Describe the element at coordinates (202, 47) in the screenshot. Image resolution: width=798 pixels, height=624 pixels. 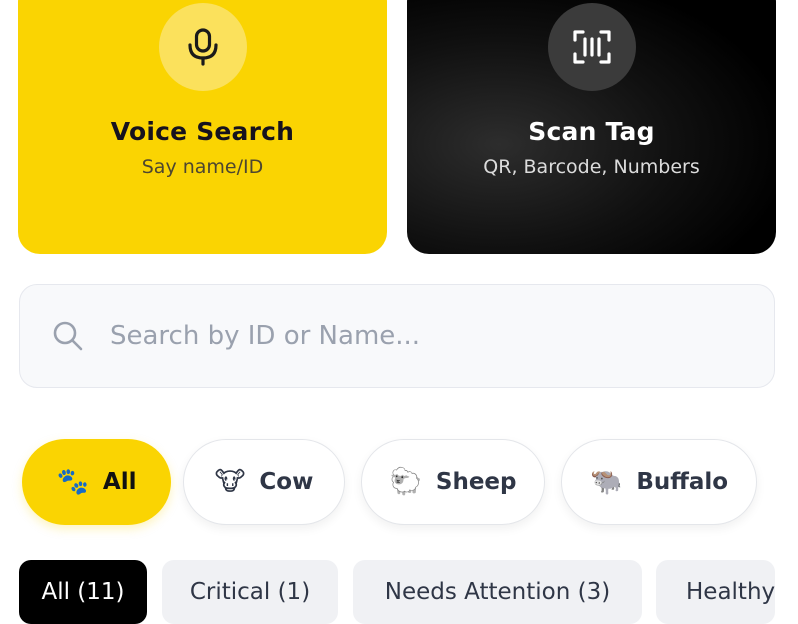
I see `microphone-icon` at that location.